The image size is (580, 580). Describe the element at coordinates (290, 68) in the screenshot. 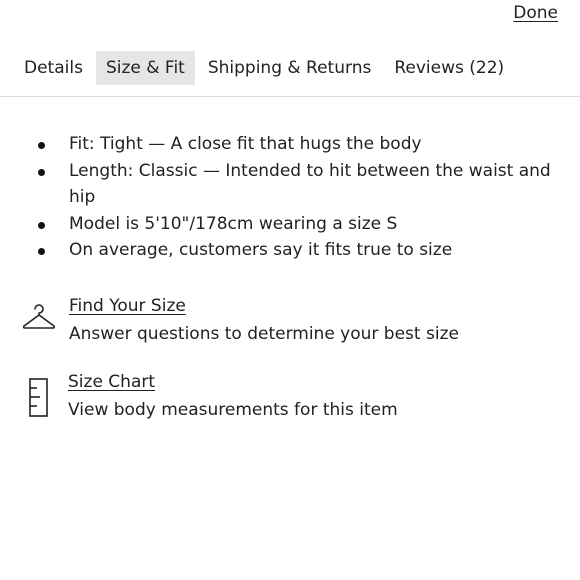

I see `tab-shipping-returns: Shipping & Returns` at that location.